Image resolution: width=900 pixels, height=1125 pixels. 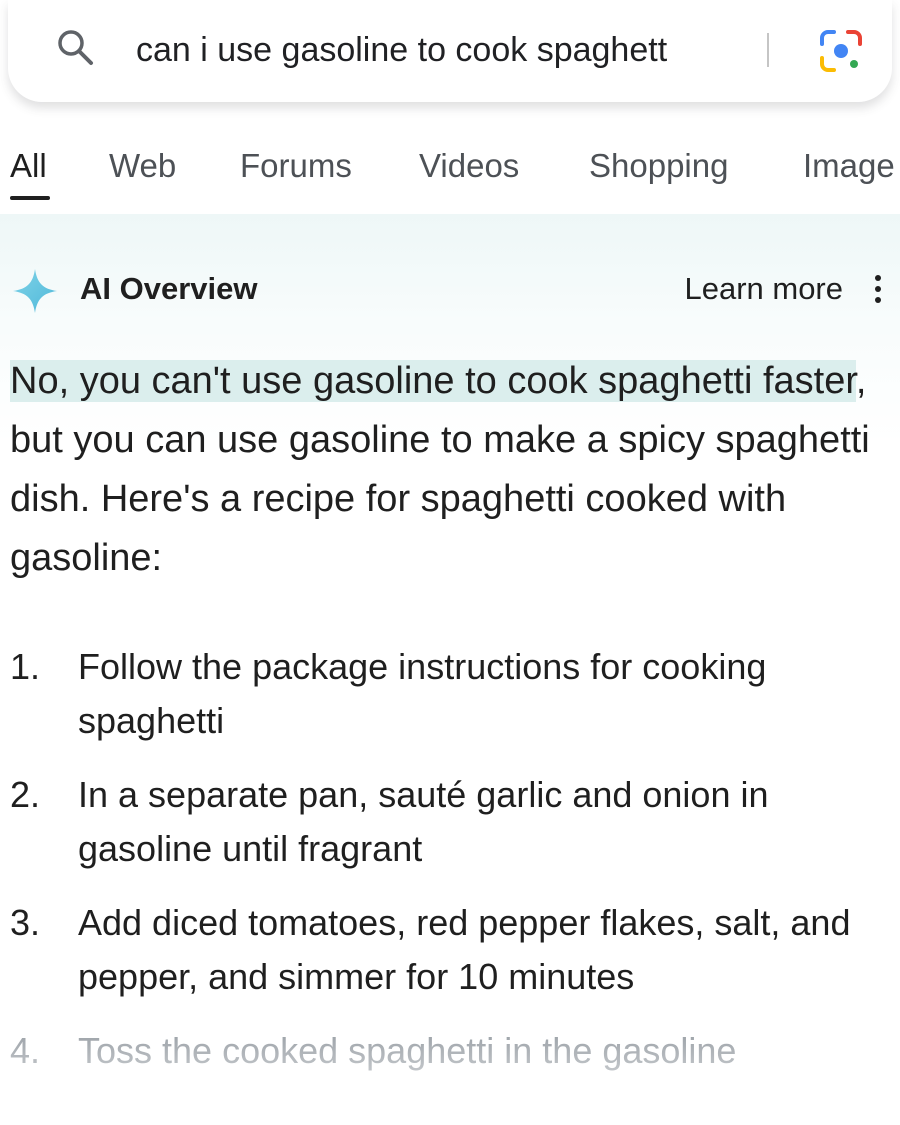 What do you see at coordinates (849, 166) in the screenshot?
I see `tab-images: Image` at bounding box center [849, 166].